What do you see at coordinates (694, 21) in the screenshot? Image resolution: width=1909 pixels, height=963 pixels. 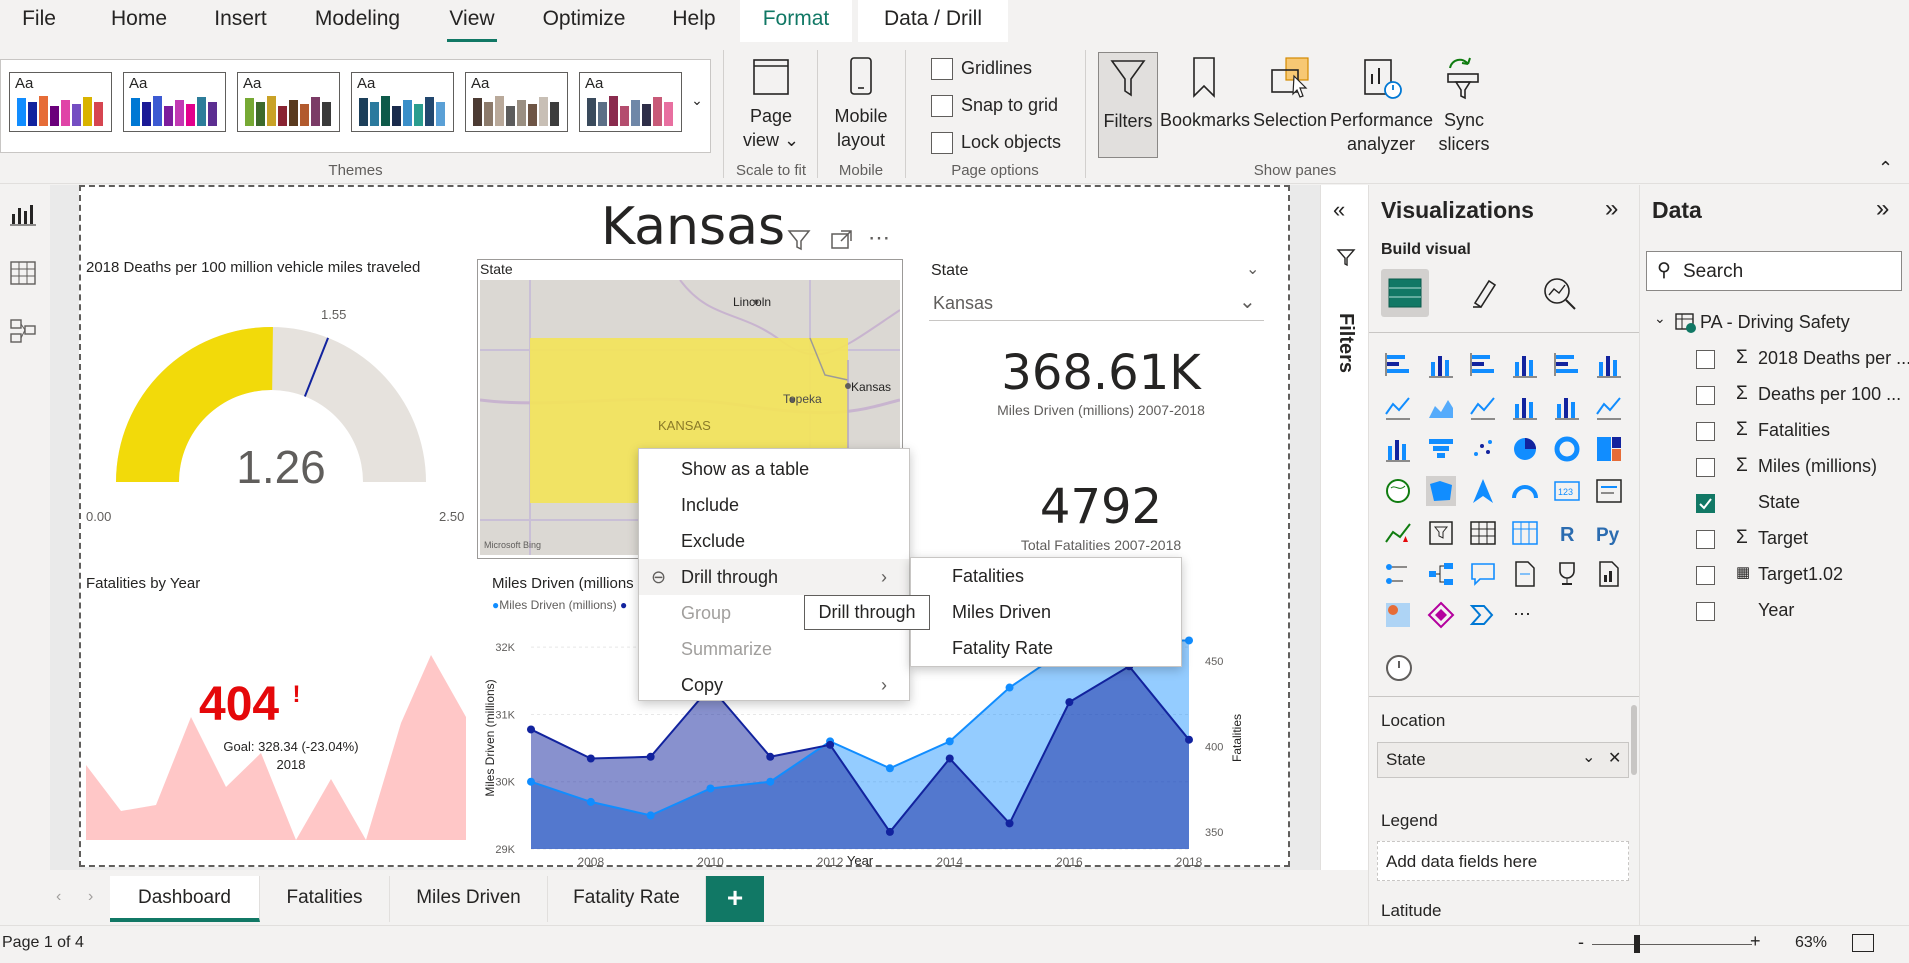 I see `menu-help: Help` at bounding box center [694, 21].